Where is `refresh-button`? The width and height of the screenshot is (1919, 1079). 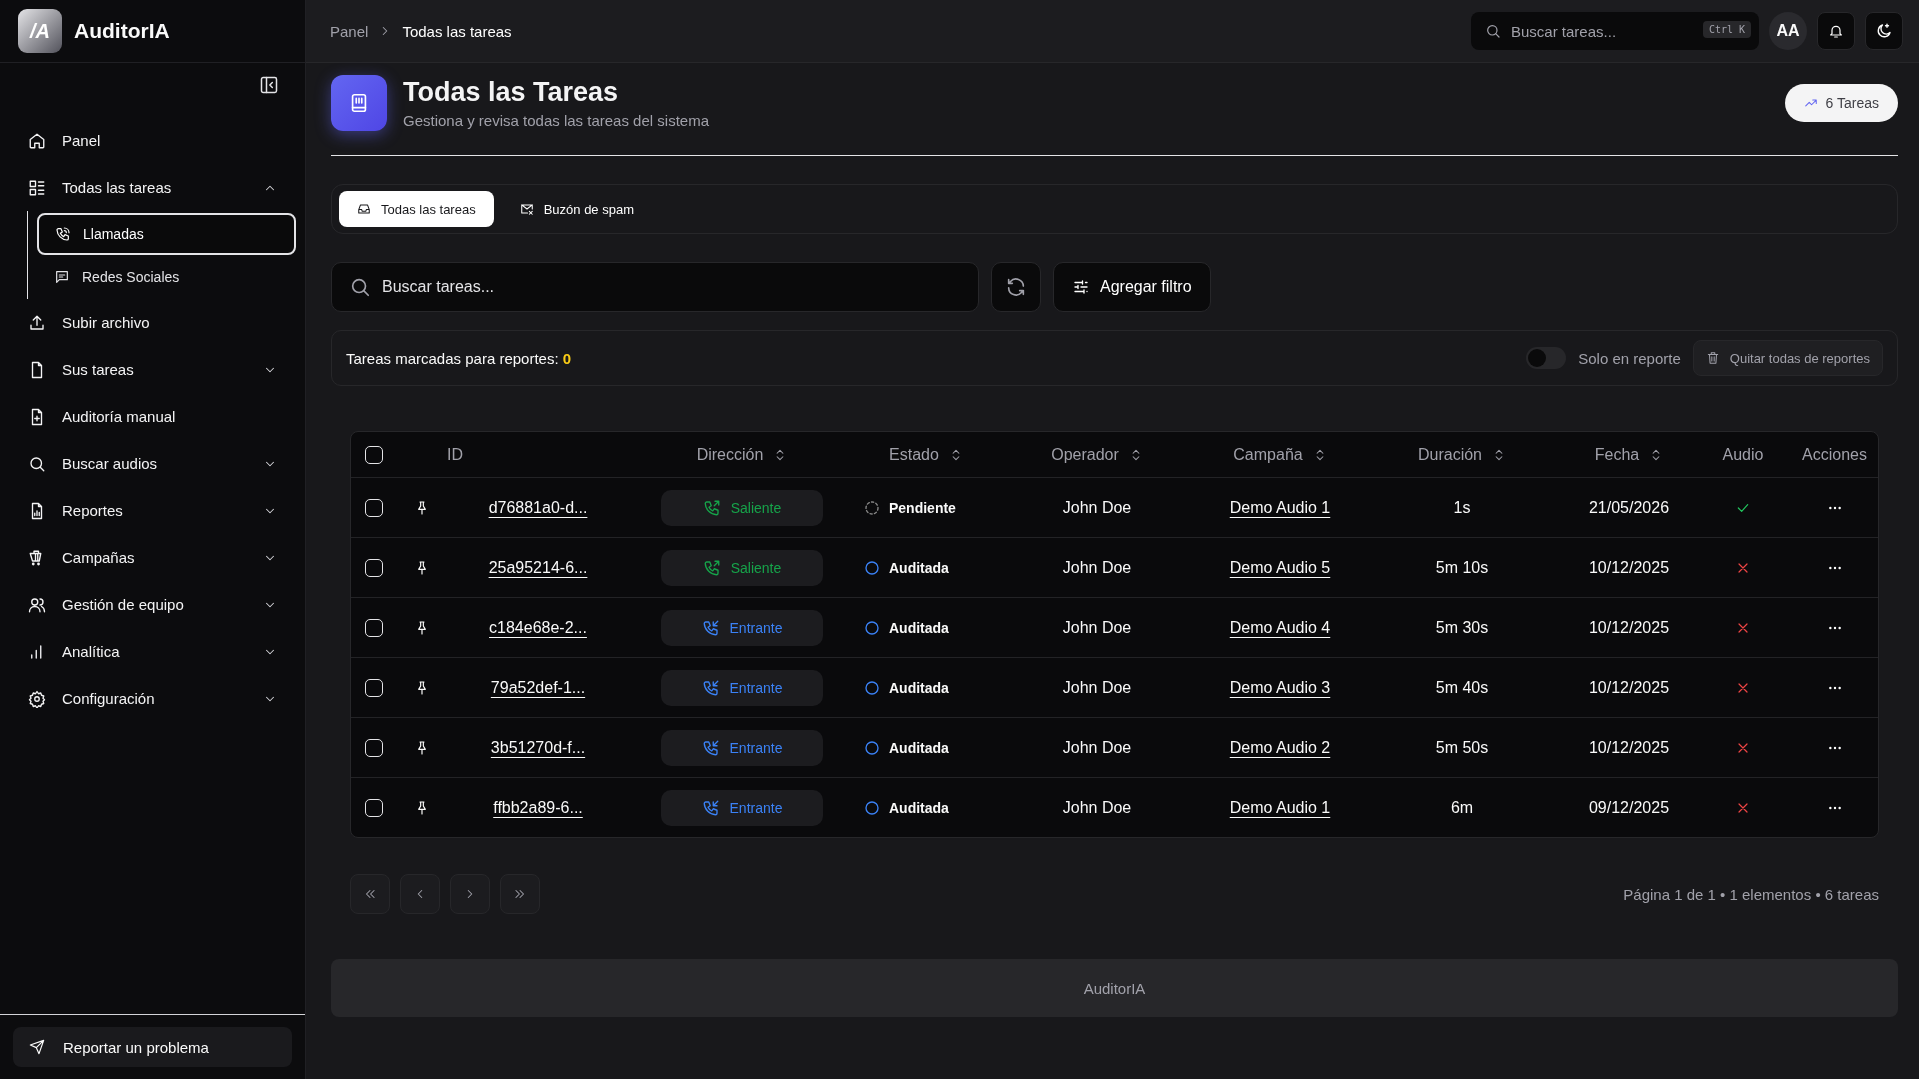 refresh-button is located at coordinates (1016, 287).